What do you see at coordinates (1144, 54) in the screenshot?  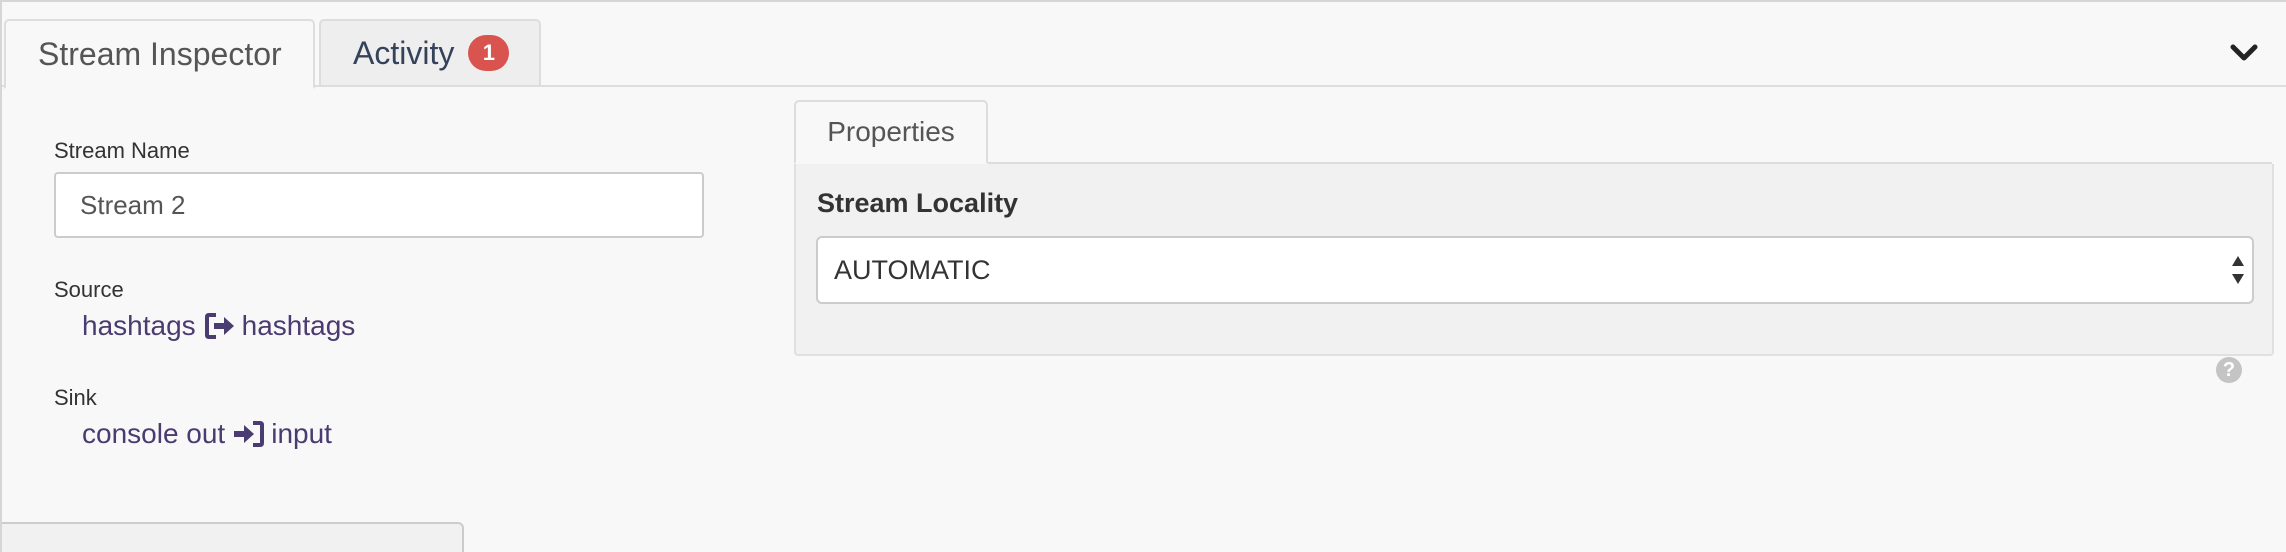 I see `tab-bar: Stream Inspector Activity 1` at bounding box center [1144, 54].